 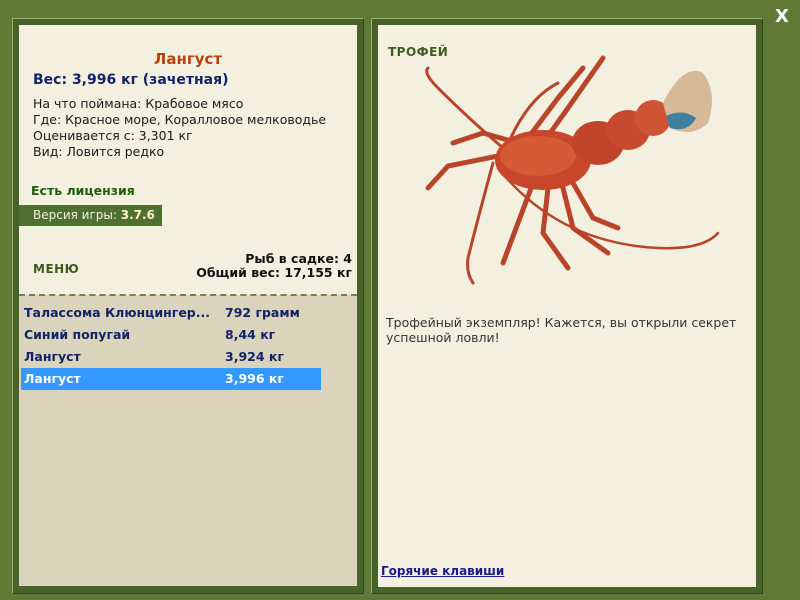 What do you see at coordinates (180, 119) in the screenshot?
I see `fish-location: Где: Красное море, Коралловое мелководье` at bounding box center [180, 119].